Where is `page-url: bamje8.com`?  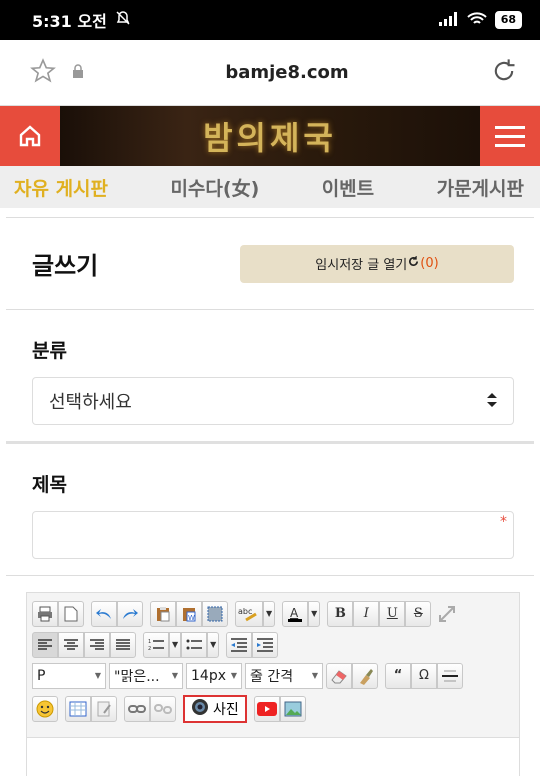 page-url: bamje8.com is located at coordinates (286, 72).